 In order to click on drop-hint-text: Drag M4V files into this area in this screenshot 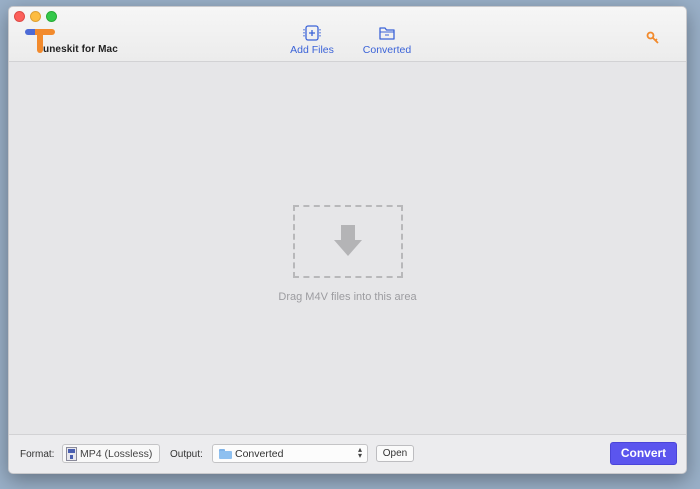, I will do `click(347, 297)`.